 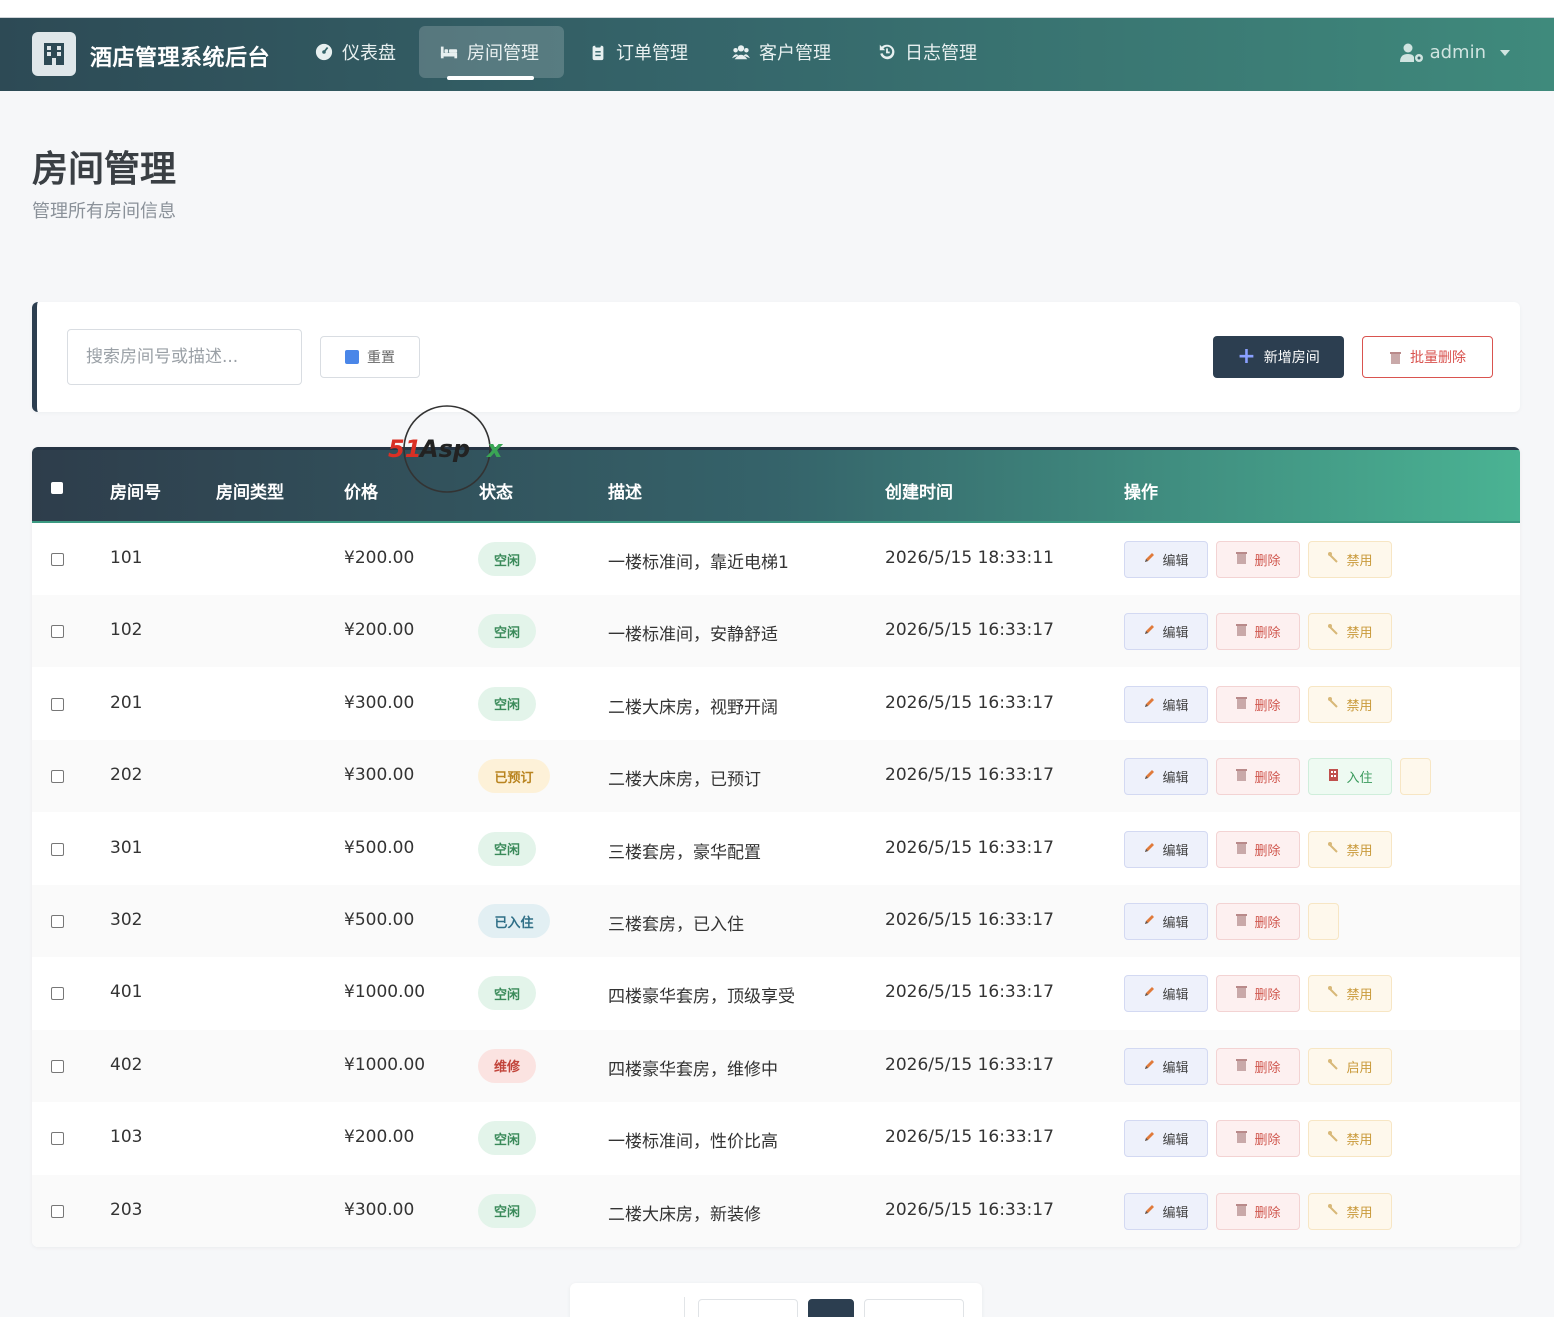 What do you see at coordinates (927, 52) in the screenshot?
I see `nav-logs: 日志管理` at bounding box center [927, 52].